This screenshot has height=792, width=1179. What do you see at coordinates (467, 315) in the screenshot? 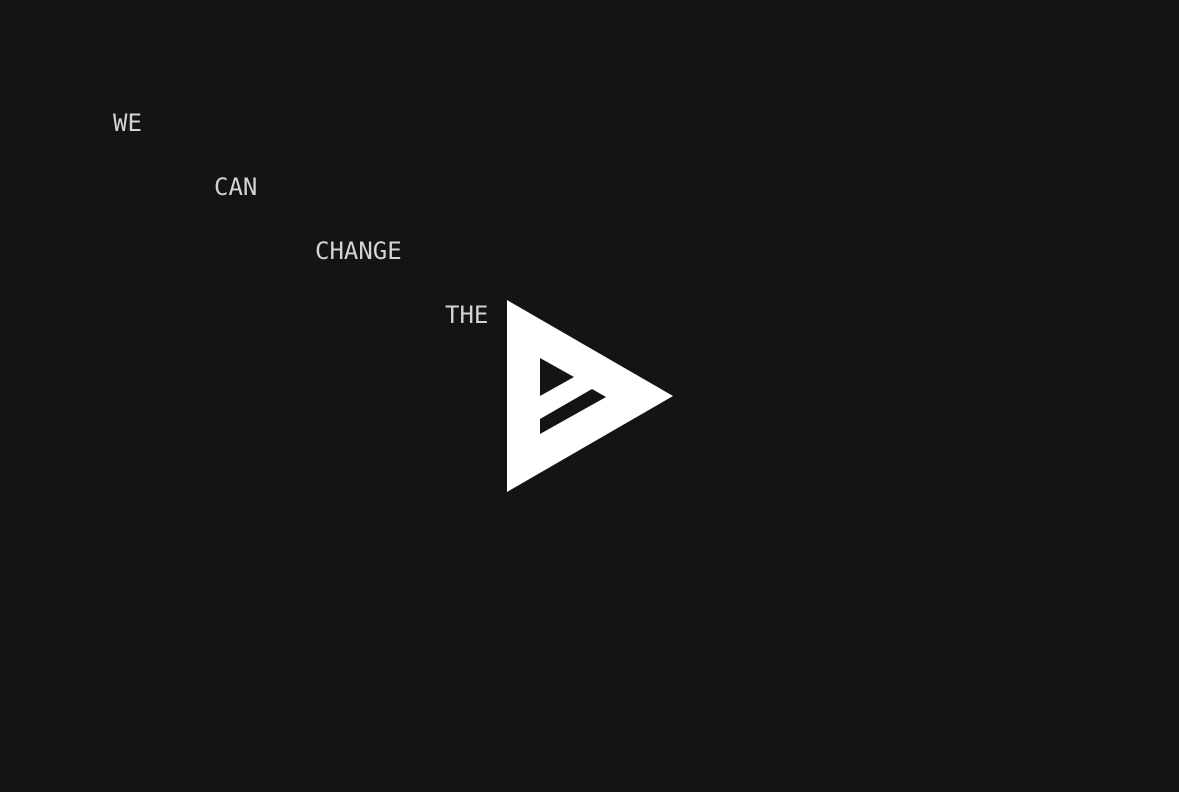
I see `word-the: THE` at bounding box center [467, 315].